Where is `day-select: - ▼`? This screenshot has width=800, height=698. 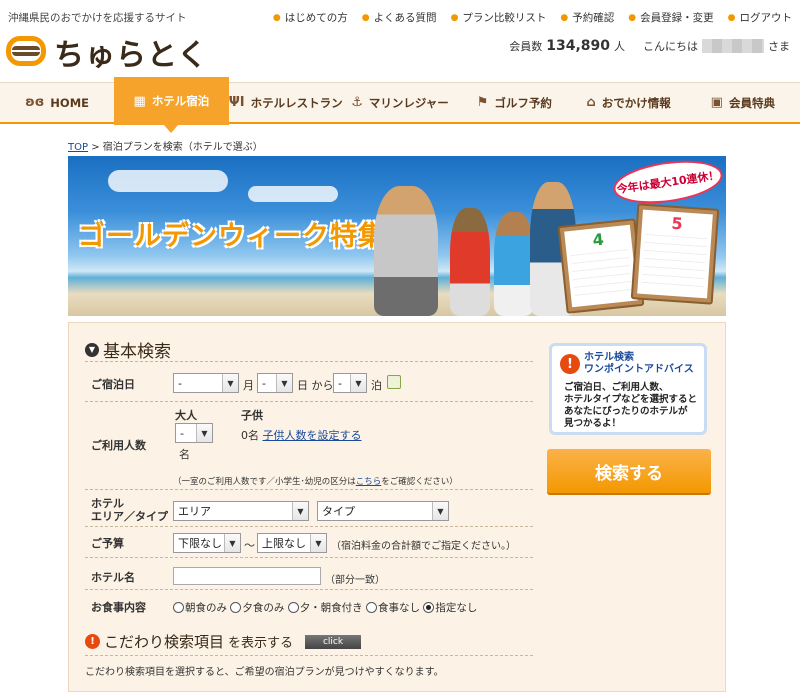
day-select: - ▼ is located at coordinates (275, 383).